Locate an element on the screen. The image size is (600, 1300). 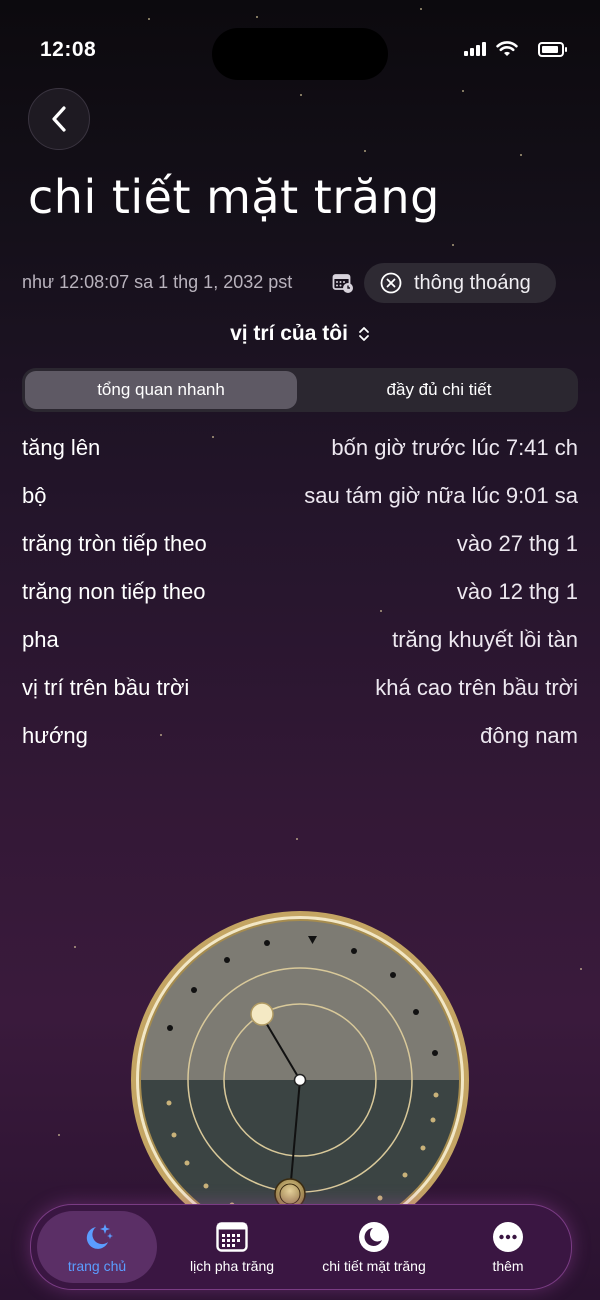
ellipsis-circle-icon is located at coordinates (508, 1237).